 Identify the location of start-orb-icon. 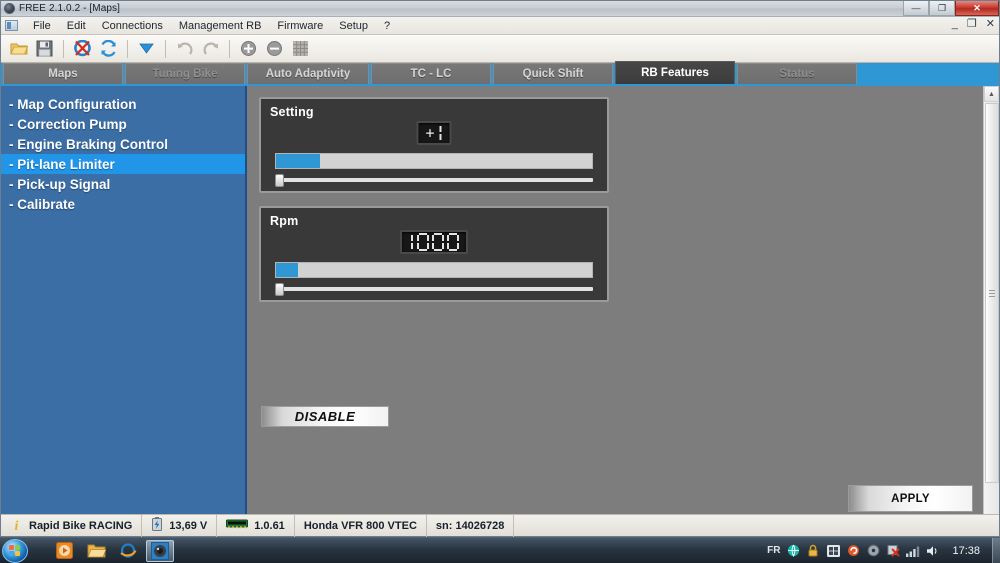
(15, 550).